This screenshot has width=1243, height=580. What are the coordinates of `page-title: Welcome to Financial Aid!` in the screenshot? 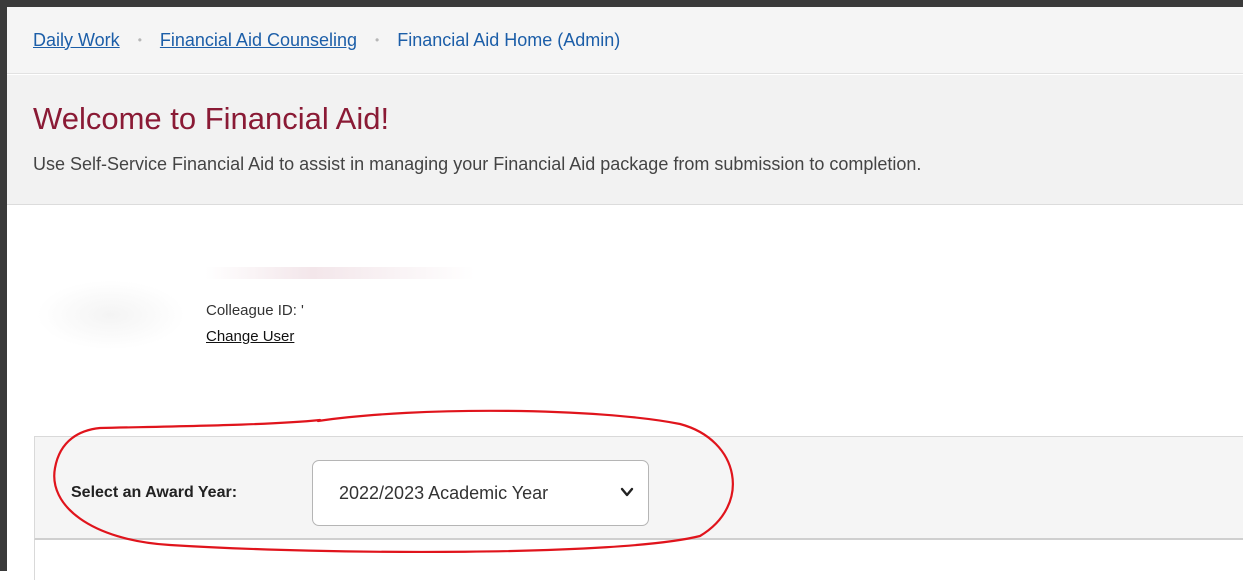 It's located at (211, 118).